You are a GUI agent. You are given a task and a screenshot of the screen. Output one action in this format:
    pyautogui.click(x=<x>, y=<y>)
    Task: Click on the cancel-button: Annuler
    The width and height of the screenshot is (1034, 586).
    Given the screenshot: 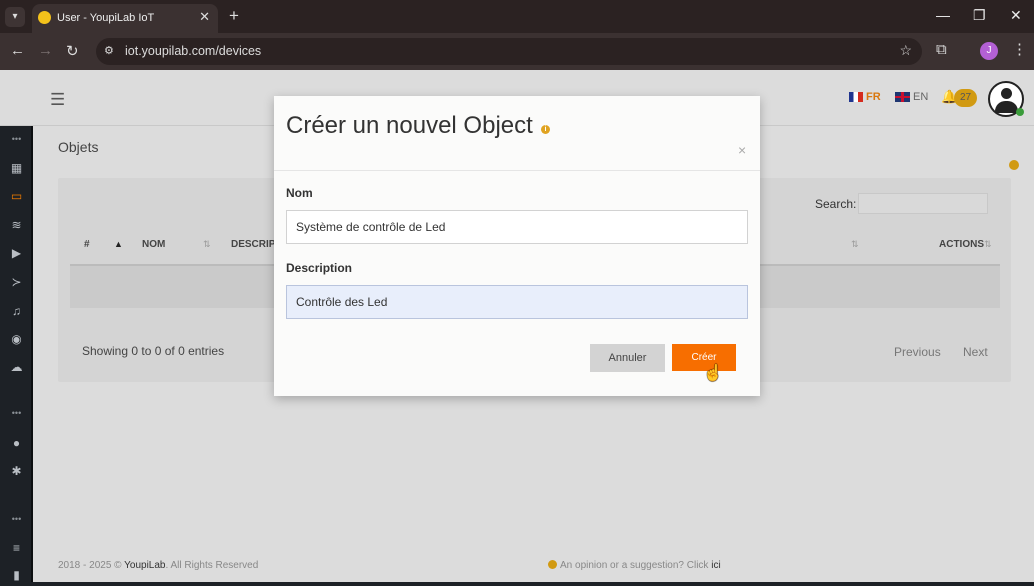 What is the action you would take?
    pyautogui.click(x=627, y=358)
    